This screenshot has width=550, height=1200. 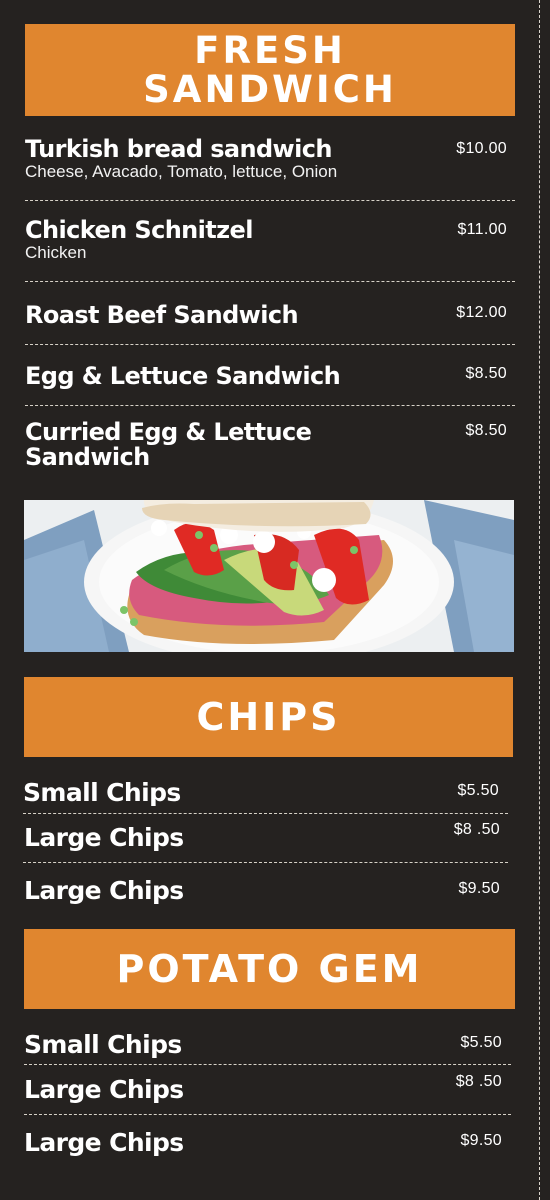 I want to click on item-description: Chicken, so click(x=56, y=252).